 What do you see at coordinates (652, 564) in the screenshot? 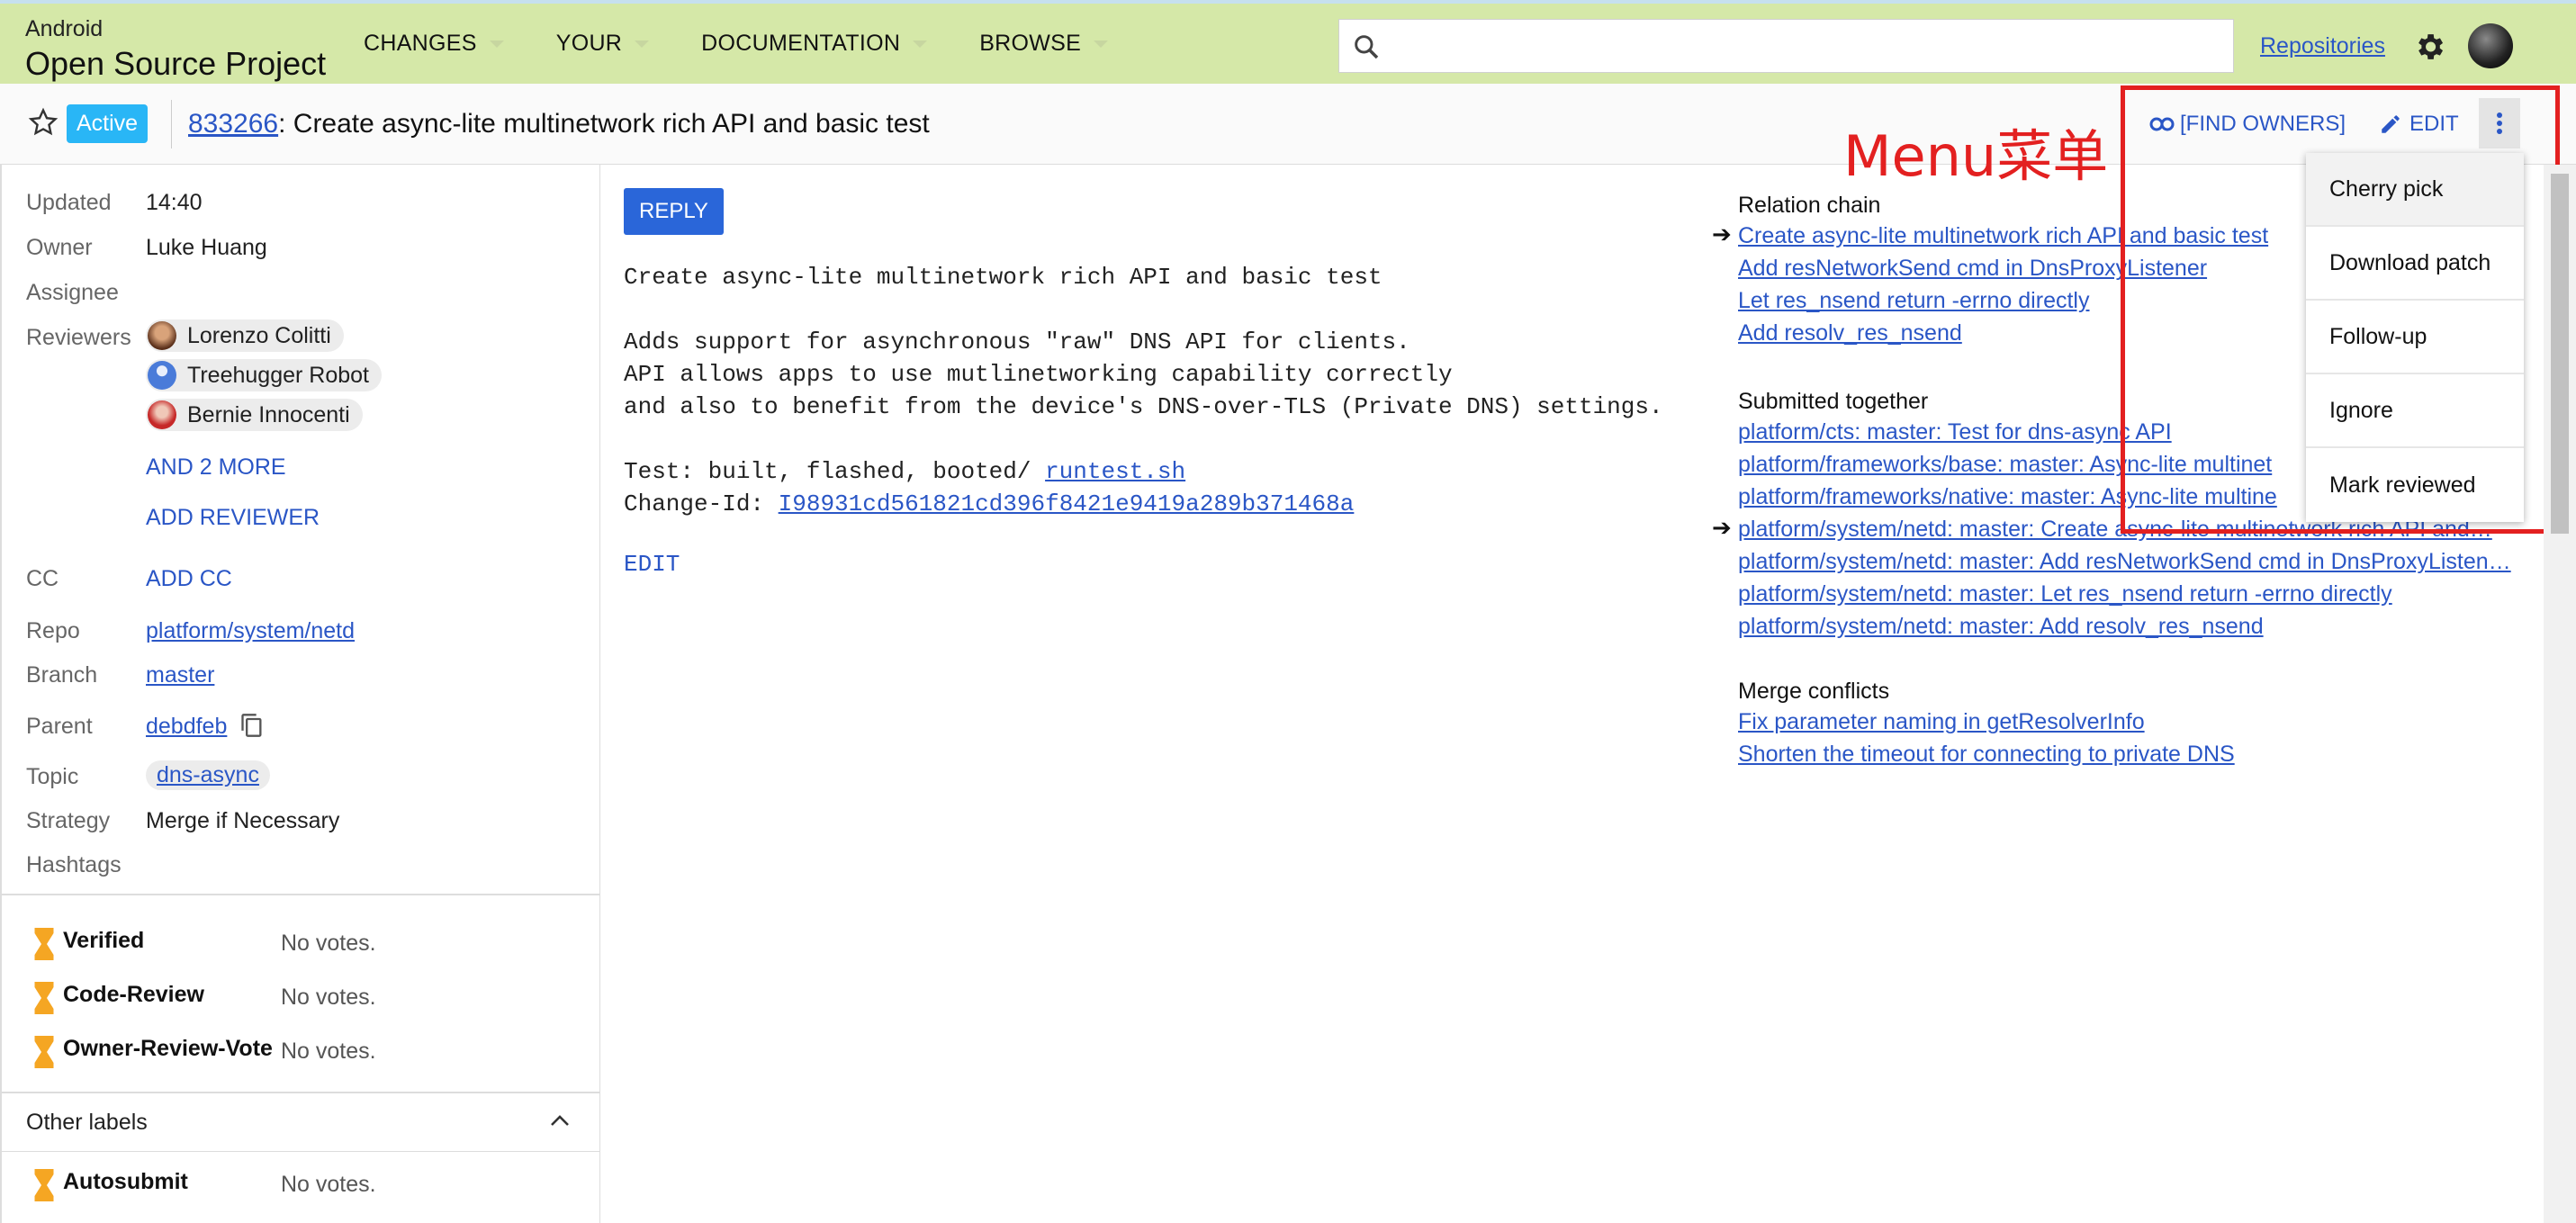
I see `edit-message-button: EDIT` at bounding box center [652, 564].